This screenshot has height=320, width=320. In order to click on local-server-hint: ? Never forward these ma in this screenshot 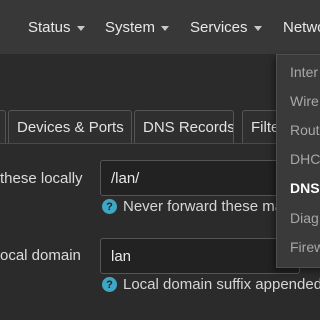, I will do `click(192, 206)`.